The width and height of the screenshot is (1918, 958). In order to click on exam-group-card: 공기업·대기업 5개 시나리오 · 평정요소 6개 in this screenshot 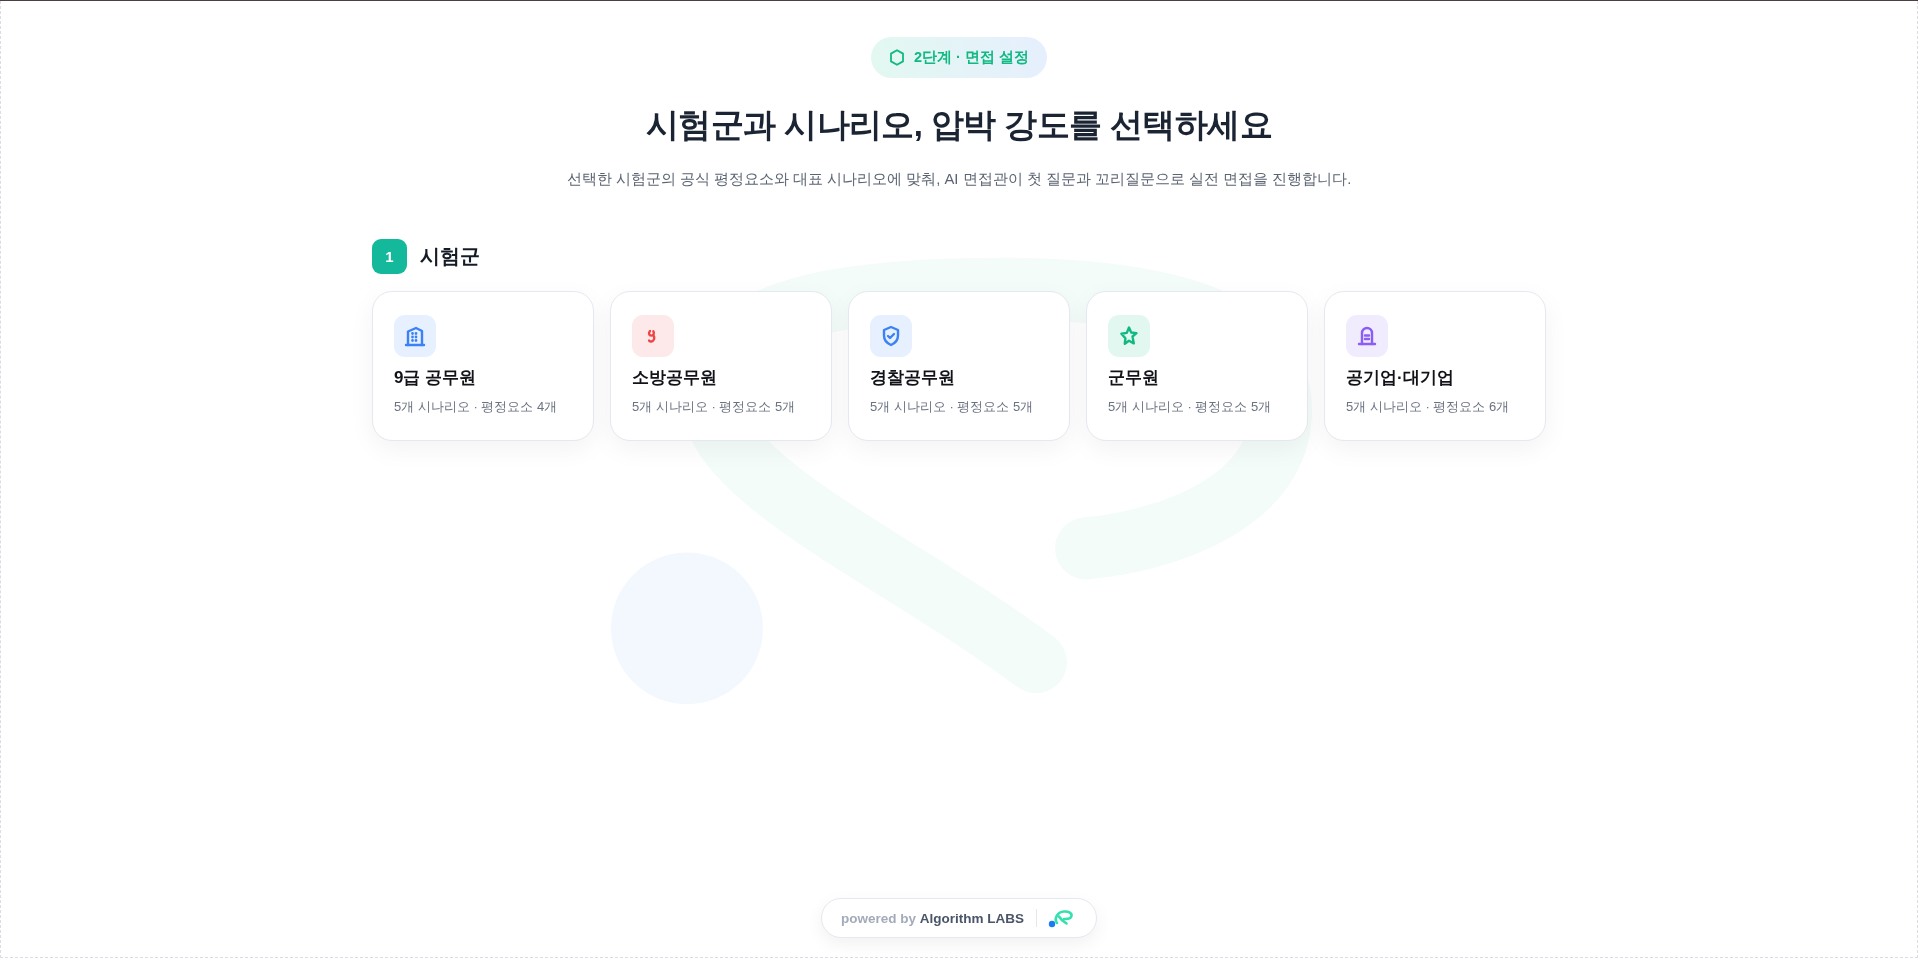, I will do `click(1435, 366)`.